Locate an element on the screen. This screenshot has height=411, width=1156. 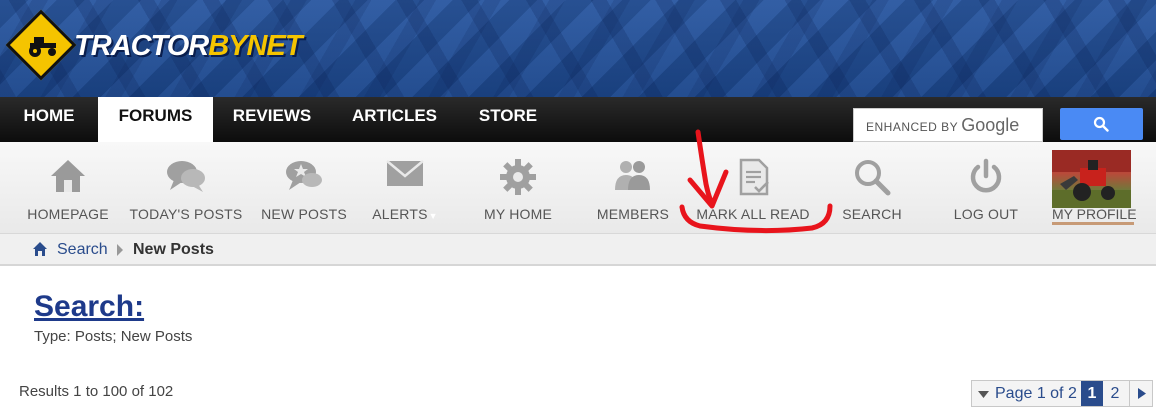
document-check-icon is located at coordinates (754, 177).